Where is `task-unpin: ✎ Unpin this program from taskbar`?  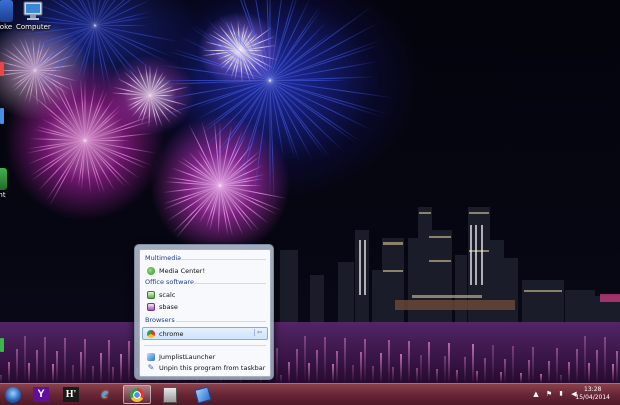
task-unpin: ✎ Unpin this program from taskbar is located at coordinates (205, 367).